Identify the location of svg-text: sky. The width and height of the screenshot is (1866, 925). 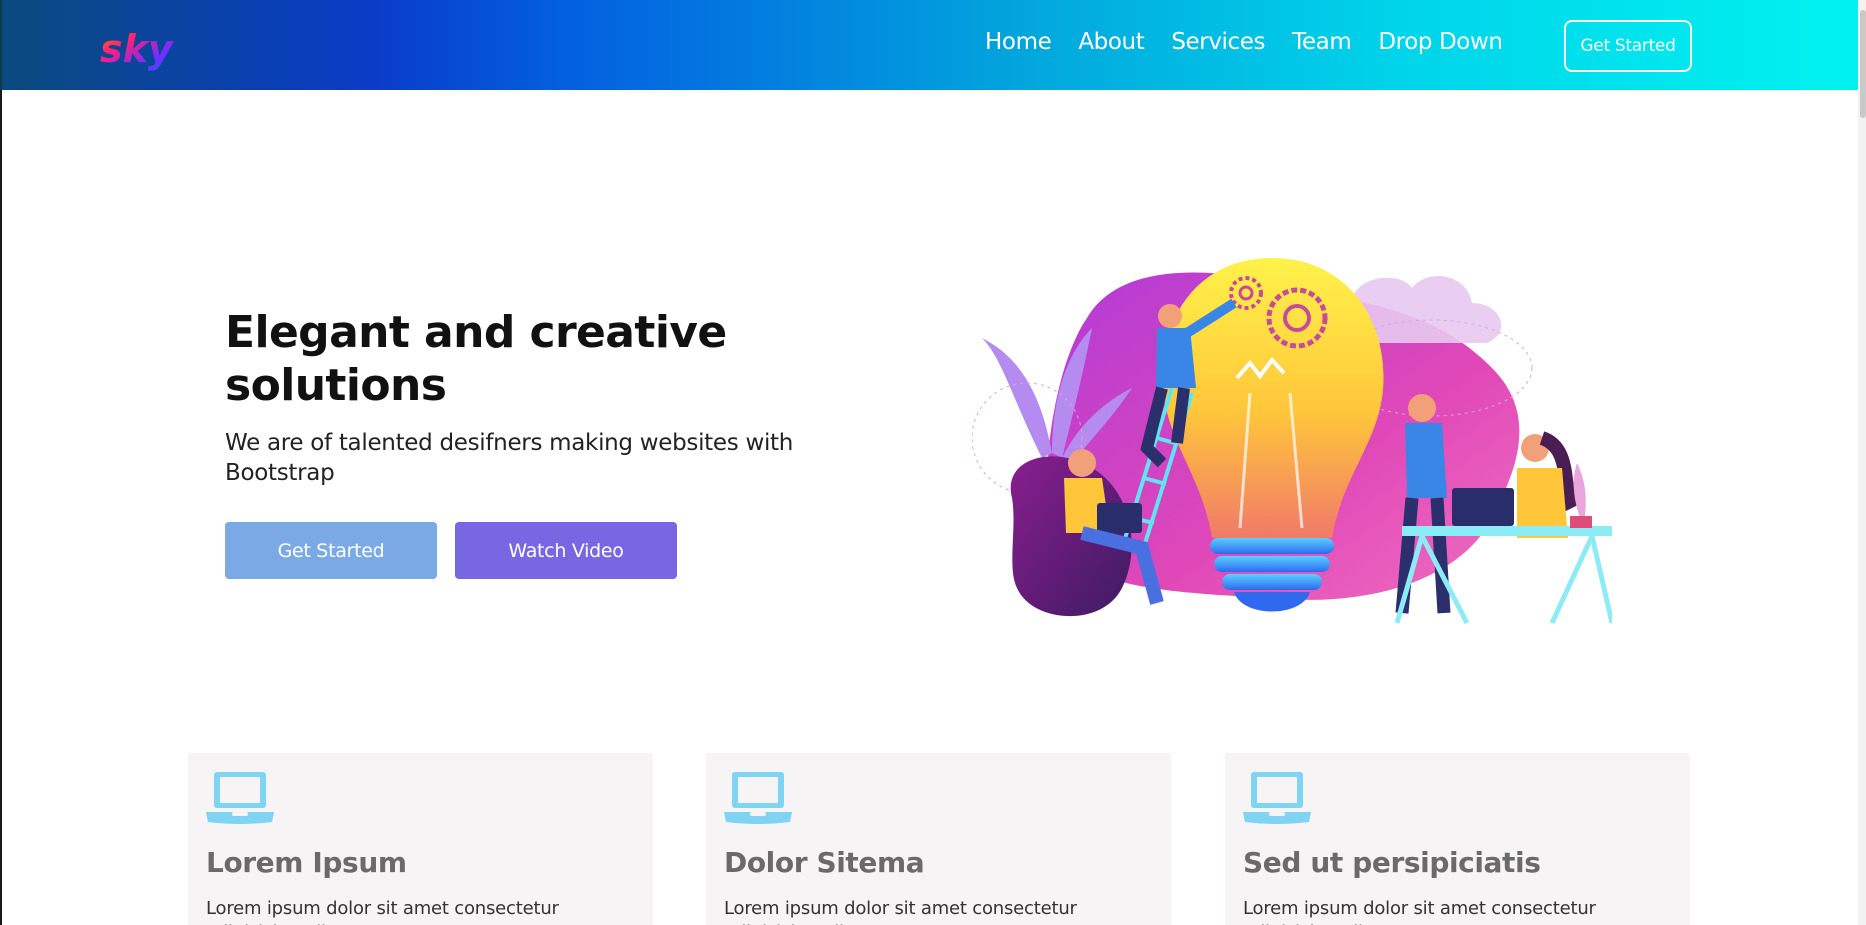
(137, 49).